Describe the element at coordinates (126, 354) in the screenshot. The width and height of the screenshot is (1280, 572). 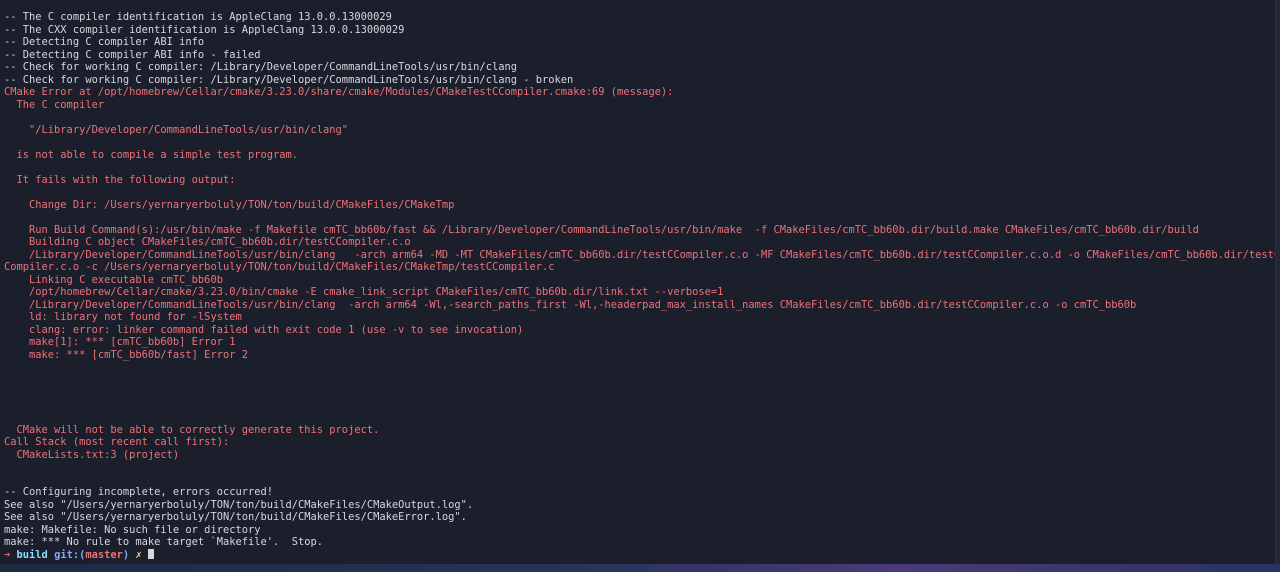
I see `output-line: make: *** [cmTC_bb60b/fast] Error 2` at that location.